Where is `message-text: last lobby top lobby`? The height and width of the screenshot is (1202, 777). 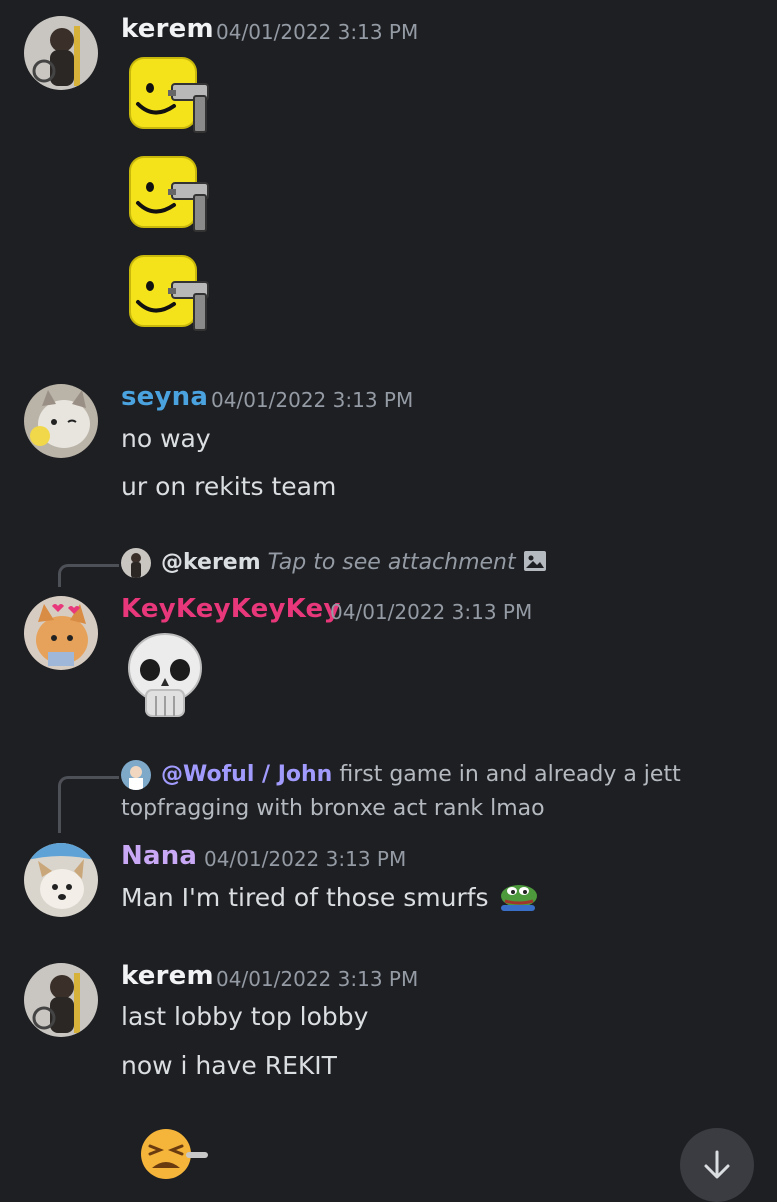 message-text: last lobby top lobby is located at coordinates (245, 1016).